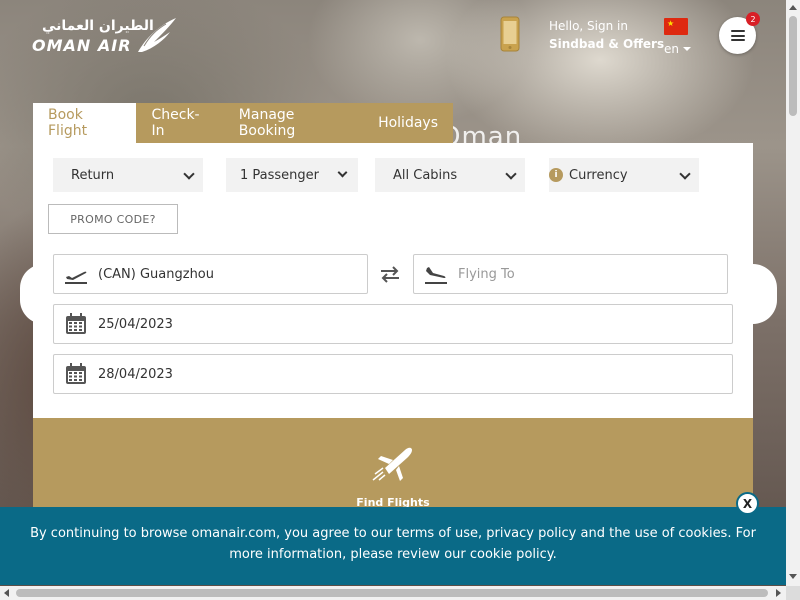  What do you see at coordinates (671, 23) in the screenshot?
I see `flag-star-icon: ★` at bounding box center [671, 23].